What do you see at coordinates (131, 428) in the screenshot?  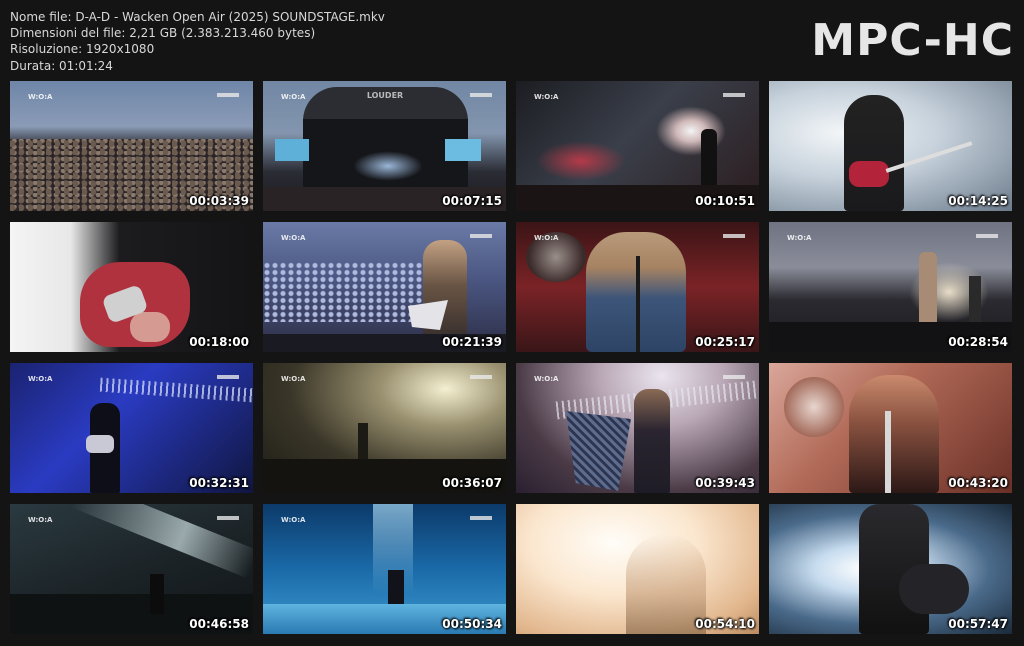 I see `thumbnail: W:O:A 00:32:31` at bounding box center [131, 428].